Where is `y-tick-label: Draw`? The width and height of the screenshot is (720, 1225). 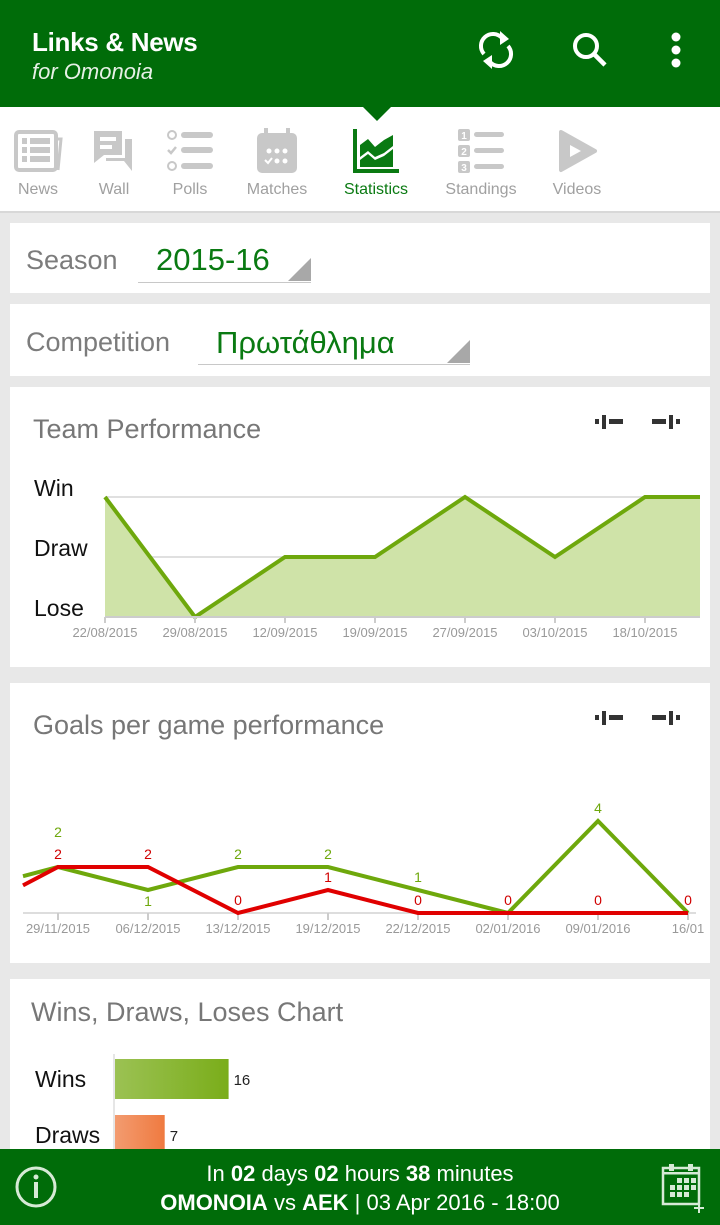 y-tick-label: Draw is located at coordinates (61, 548).